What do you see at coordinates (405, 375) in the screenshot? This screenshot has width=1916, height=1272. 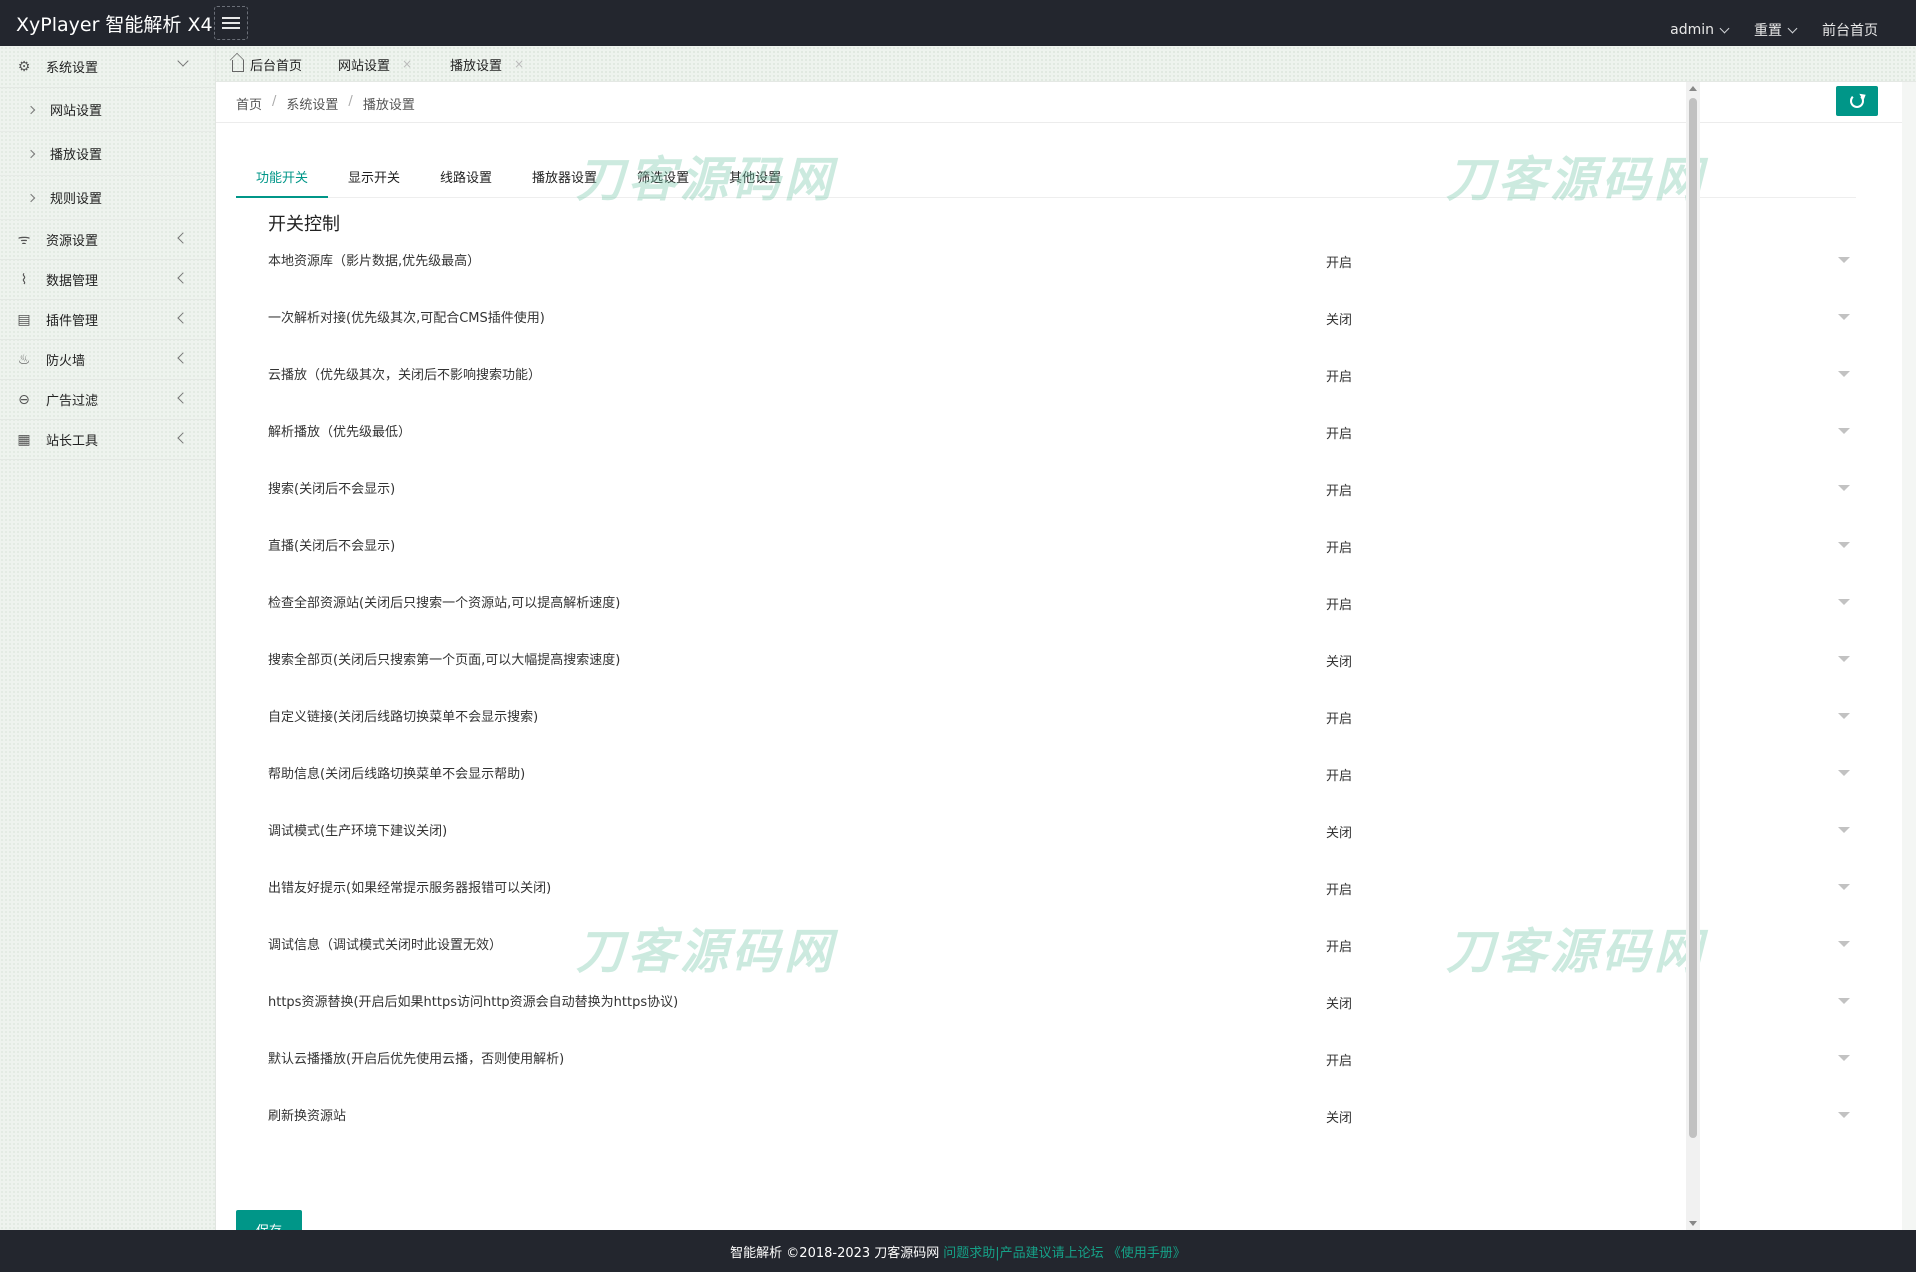 I see `setting-label: 云播放（优先级其次，关闭后不影响搜索功能）` at bounding box center [405, 375].